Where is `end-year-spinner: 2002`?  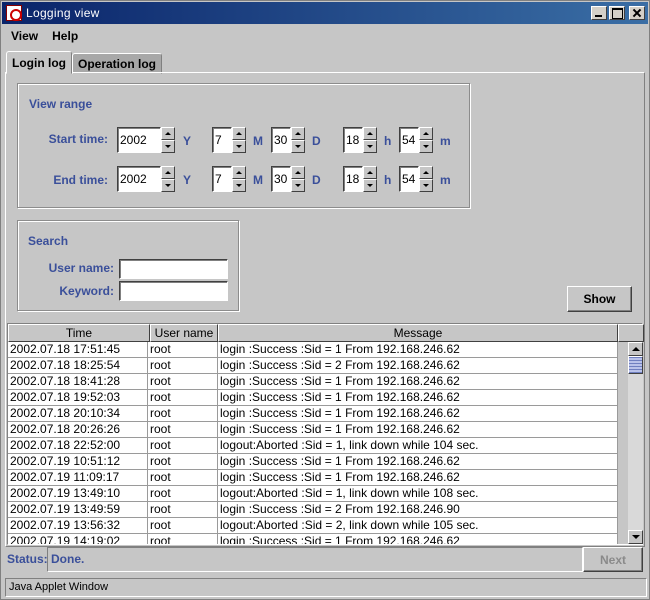
end-year-spinner: 2002 is located at coordinates (146, 179).